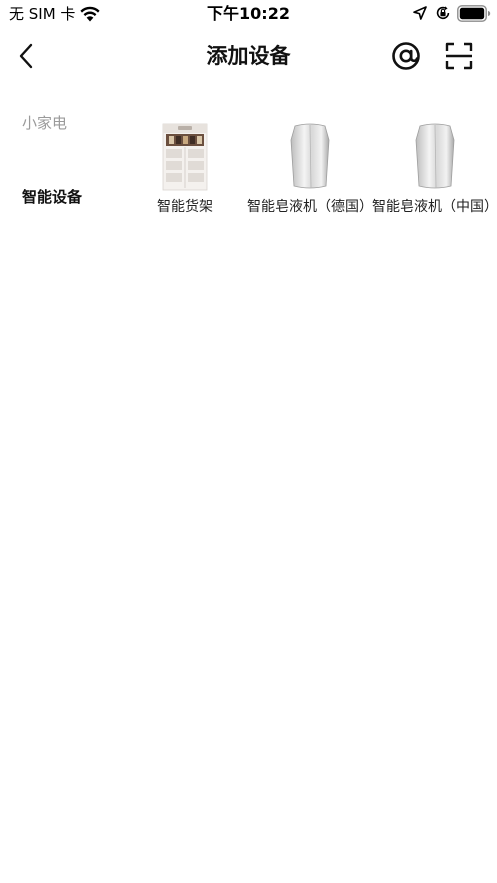 The height and width of the screenshot is (883, 497). I want to click on device-label: 智能皂液机（德国）, so click(310, 207).